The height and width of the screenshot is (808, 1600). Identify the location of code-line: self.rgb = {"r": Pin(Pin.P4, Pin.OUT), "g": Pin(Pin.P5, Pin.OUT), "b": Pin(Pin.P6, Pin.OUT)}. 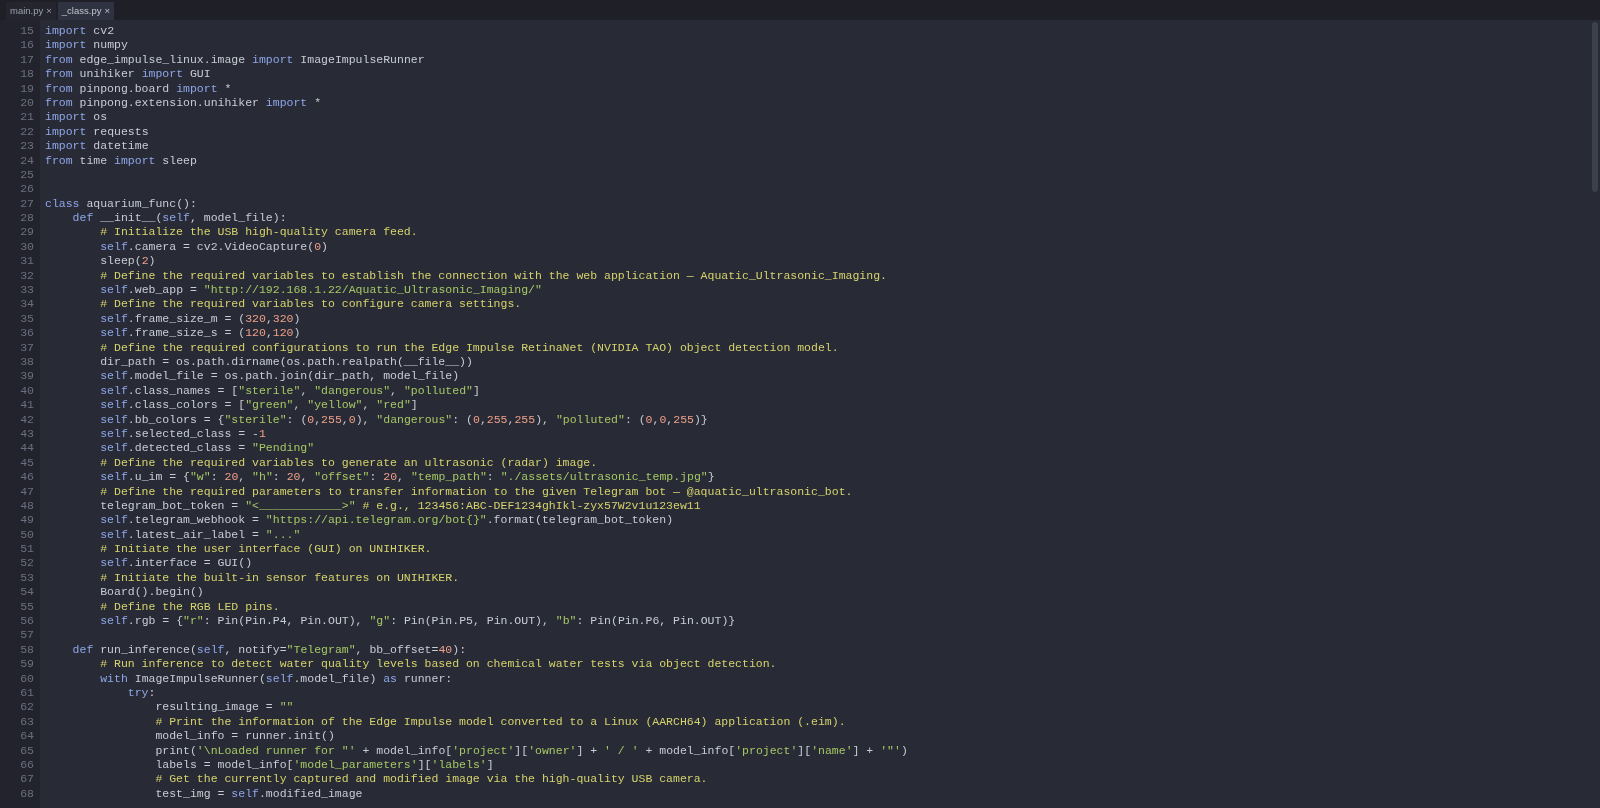
(417, 620).